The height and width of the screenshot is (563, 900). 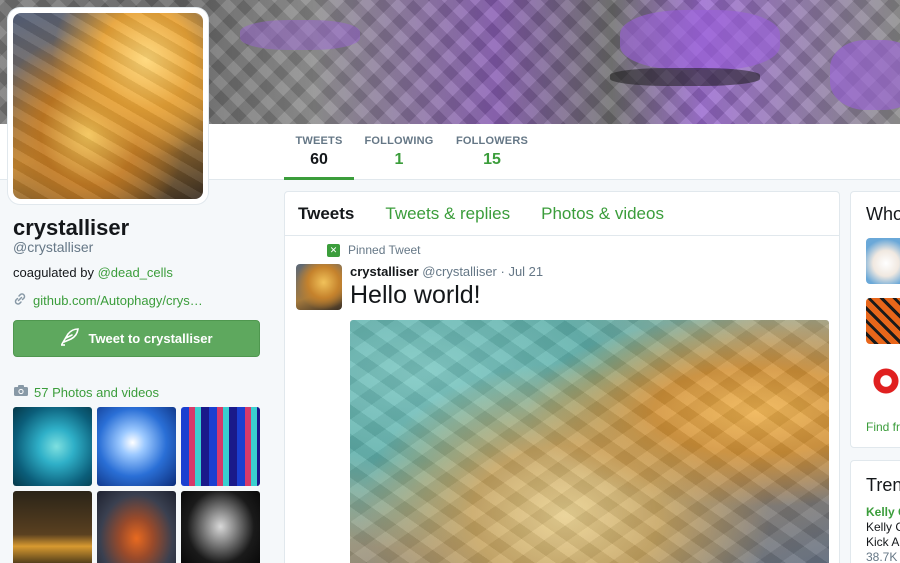 I want to click on tweet-to-button: Tweet to crystalliser, so click(x=136, y=338).